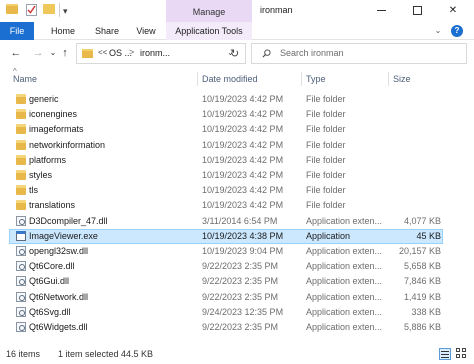 The height and width of the screenshot is (364, 474). What do you see at coordinates (106, 354) in the screenshot?
I see `selection-info: 1 item selected 44.5 KB` at bounding box center [106, 354].